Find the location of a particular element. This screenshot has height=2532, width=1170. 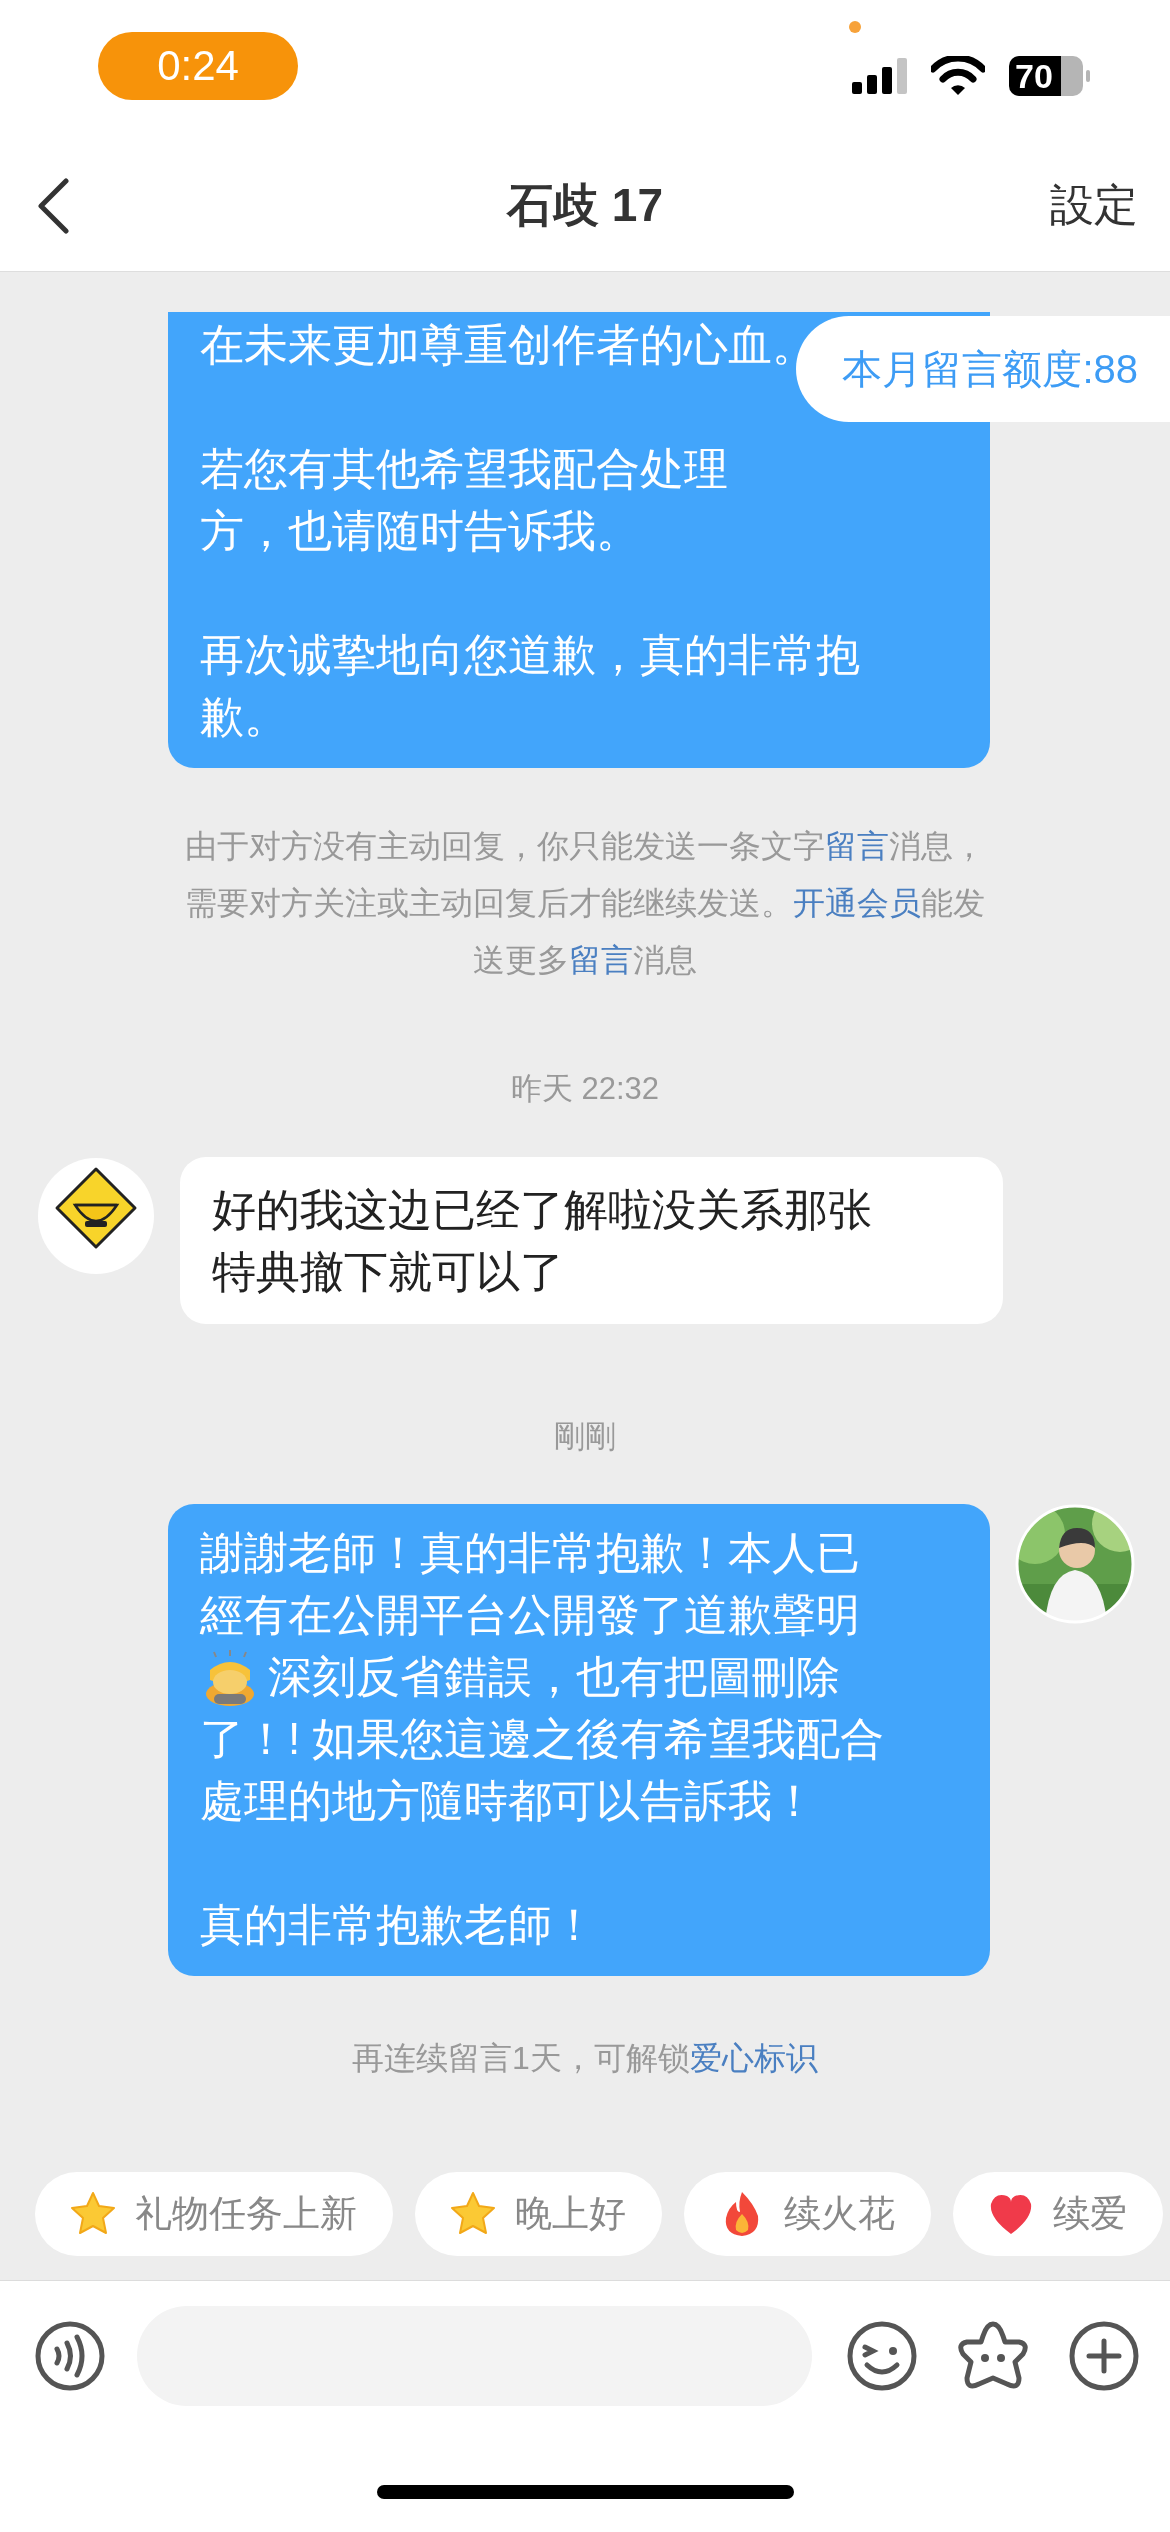

notice-text: 再连续留言1天，可解锁爱心标识 is located at coordinates (585, 2058).